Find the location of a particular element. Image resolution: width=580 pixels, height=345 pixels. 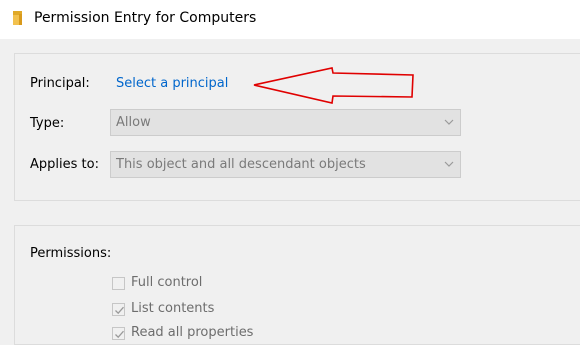

folder-icon is located at coordinates (17, 18).